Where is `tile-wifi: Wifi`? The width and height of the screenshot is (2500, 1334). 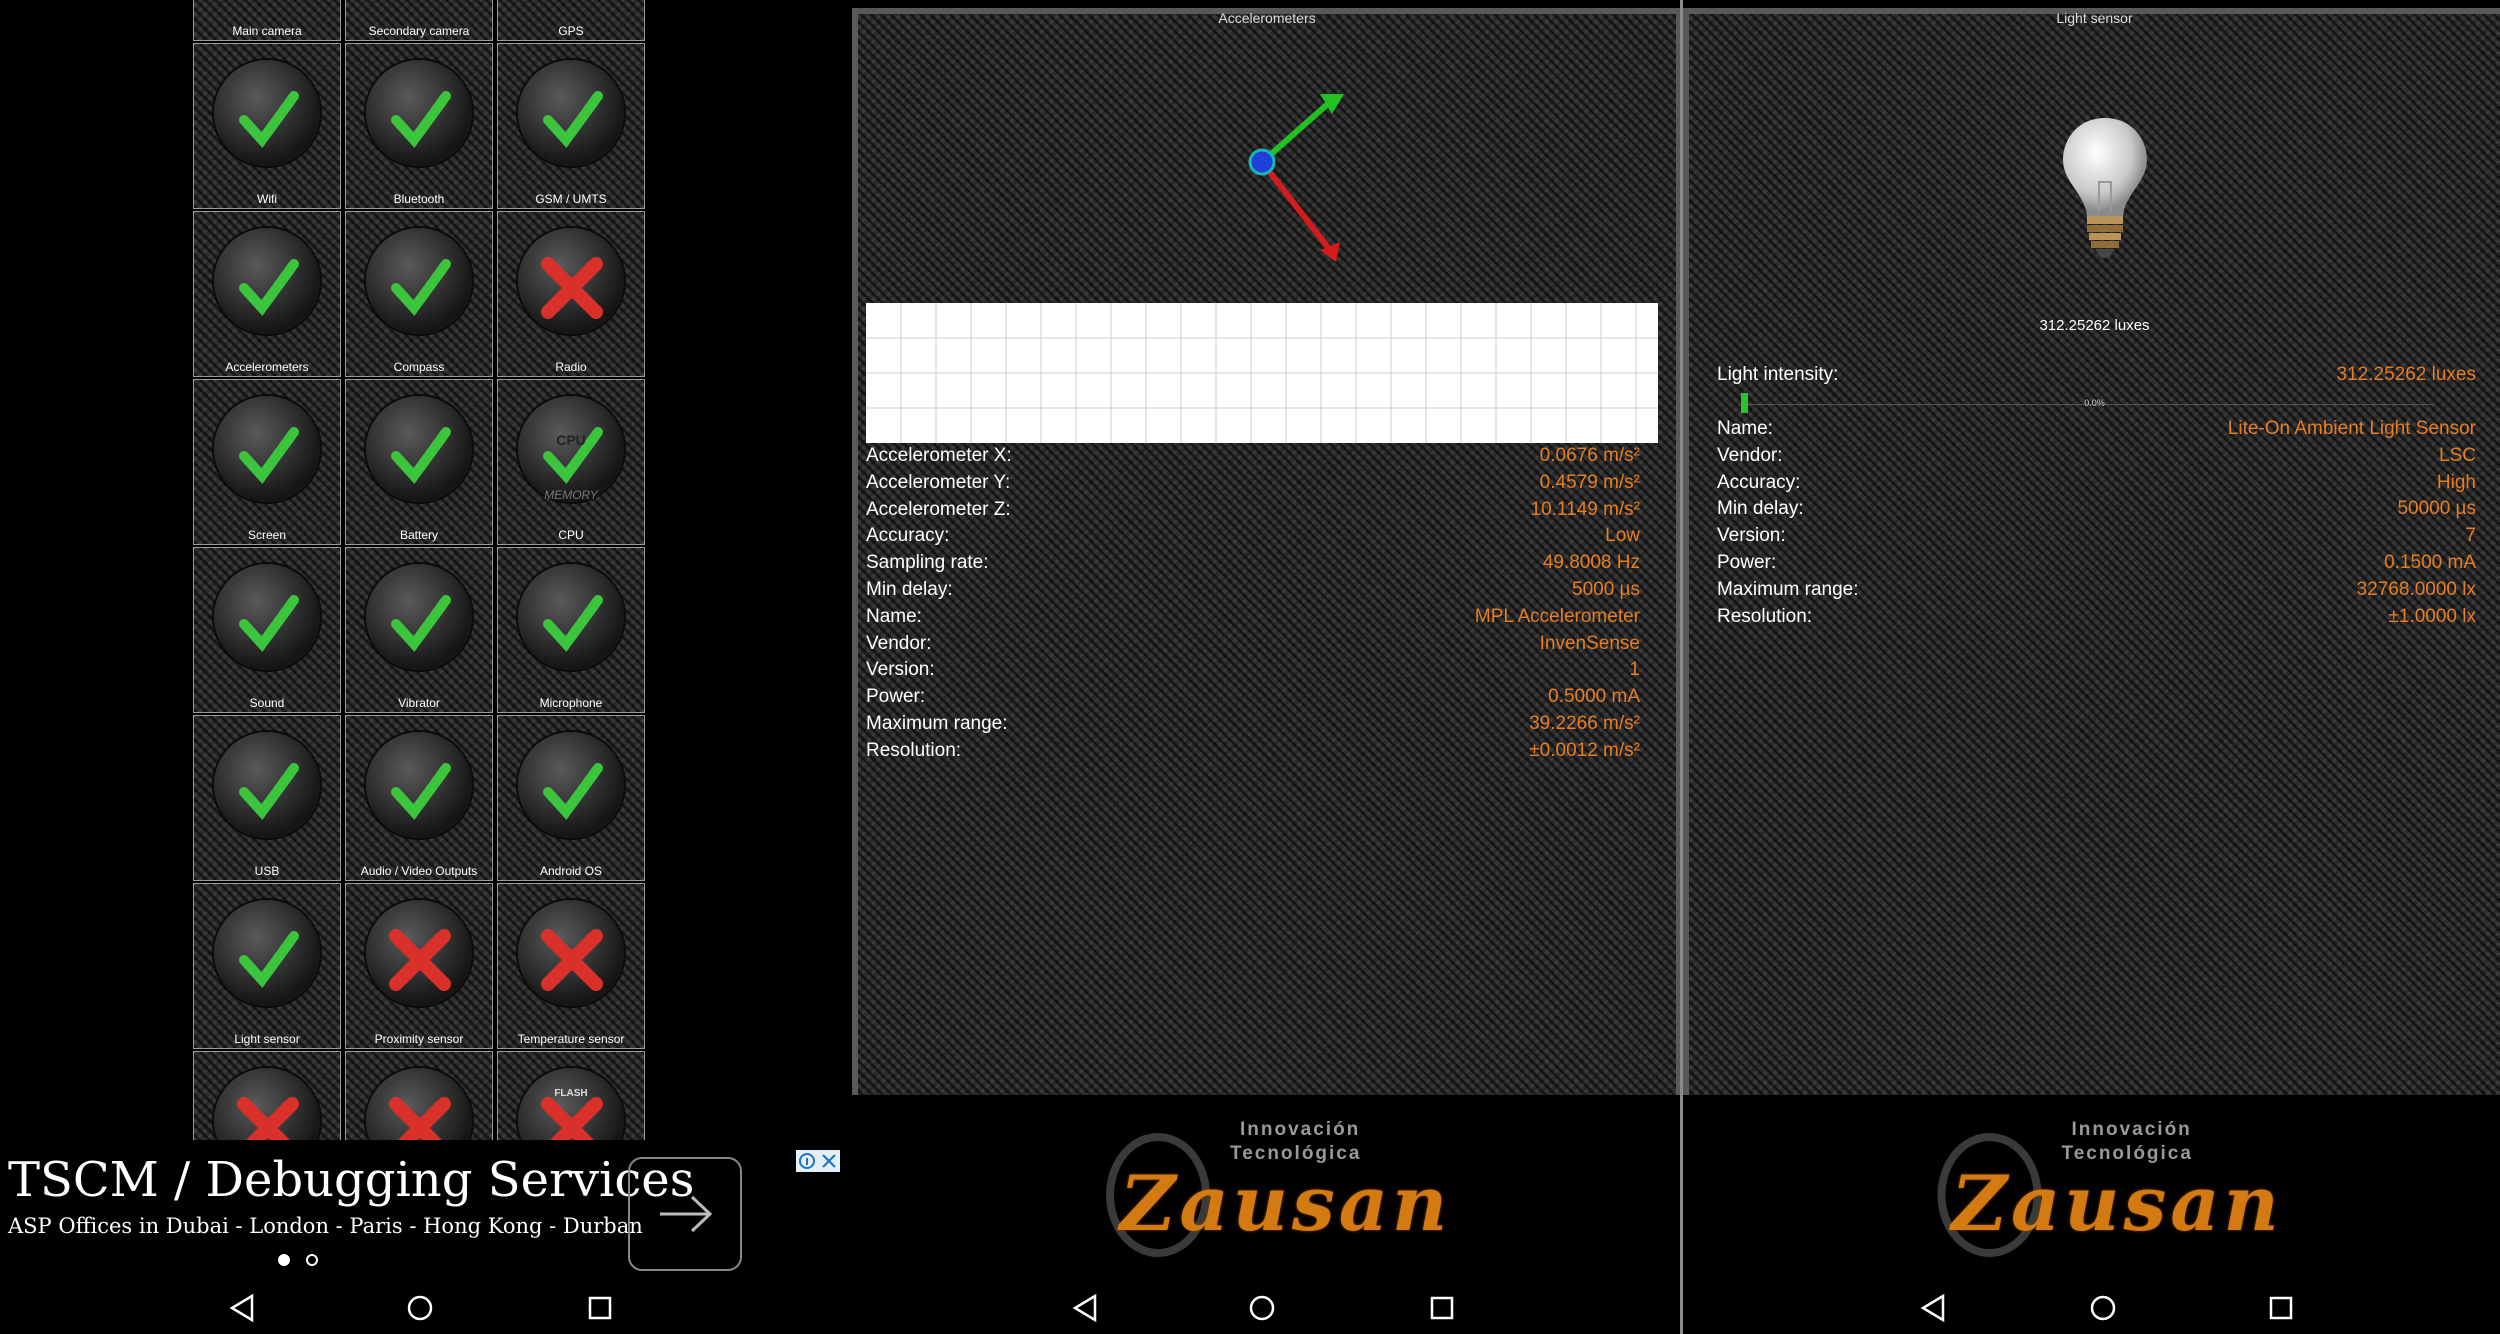
tile-wifi: Wifi is located at coordinates (267, 126).